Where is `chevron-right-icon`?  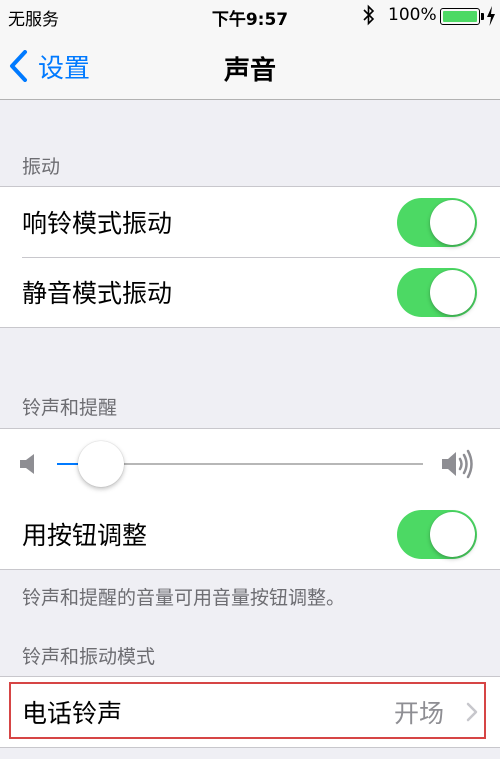 chevron-right-icon is located at coordinates (472, 712).